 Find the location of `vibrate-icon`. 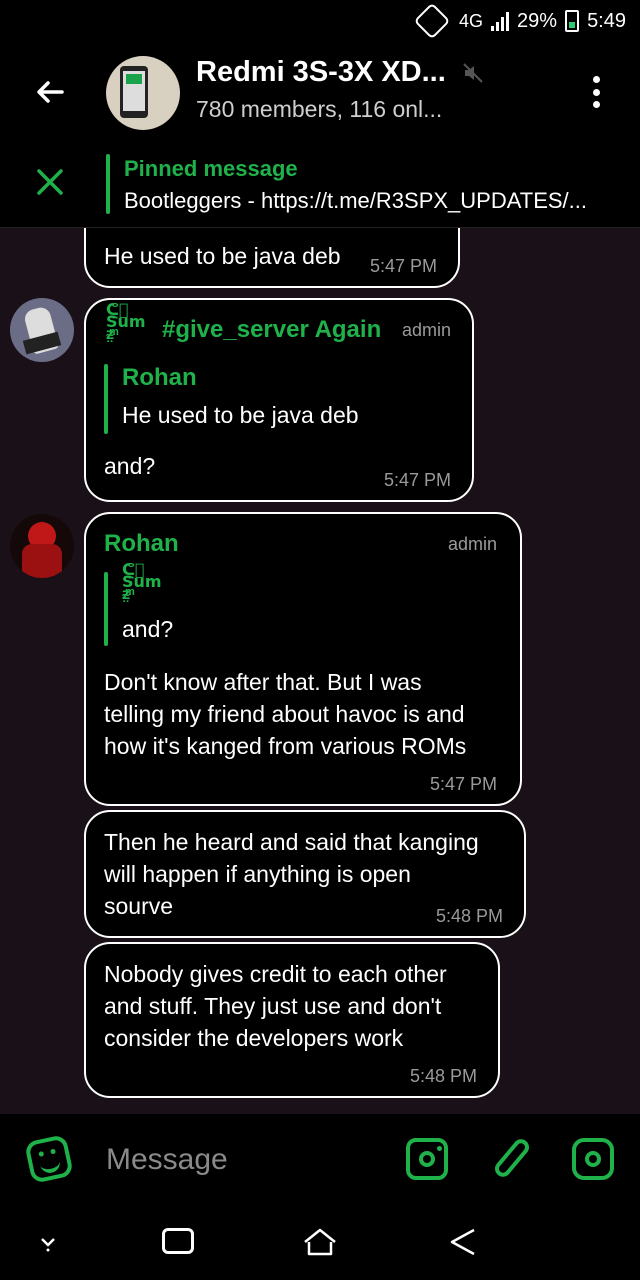

vibrate-icon is located at coordinates (432, 21).